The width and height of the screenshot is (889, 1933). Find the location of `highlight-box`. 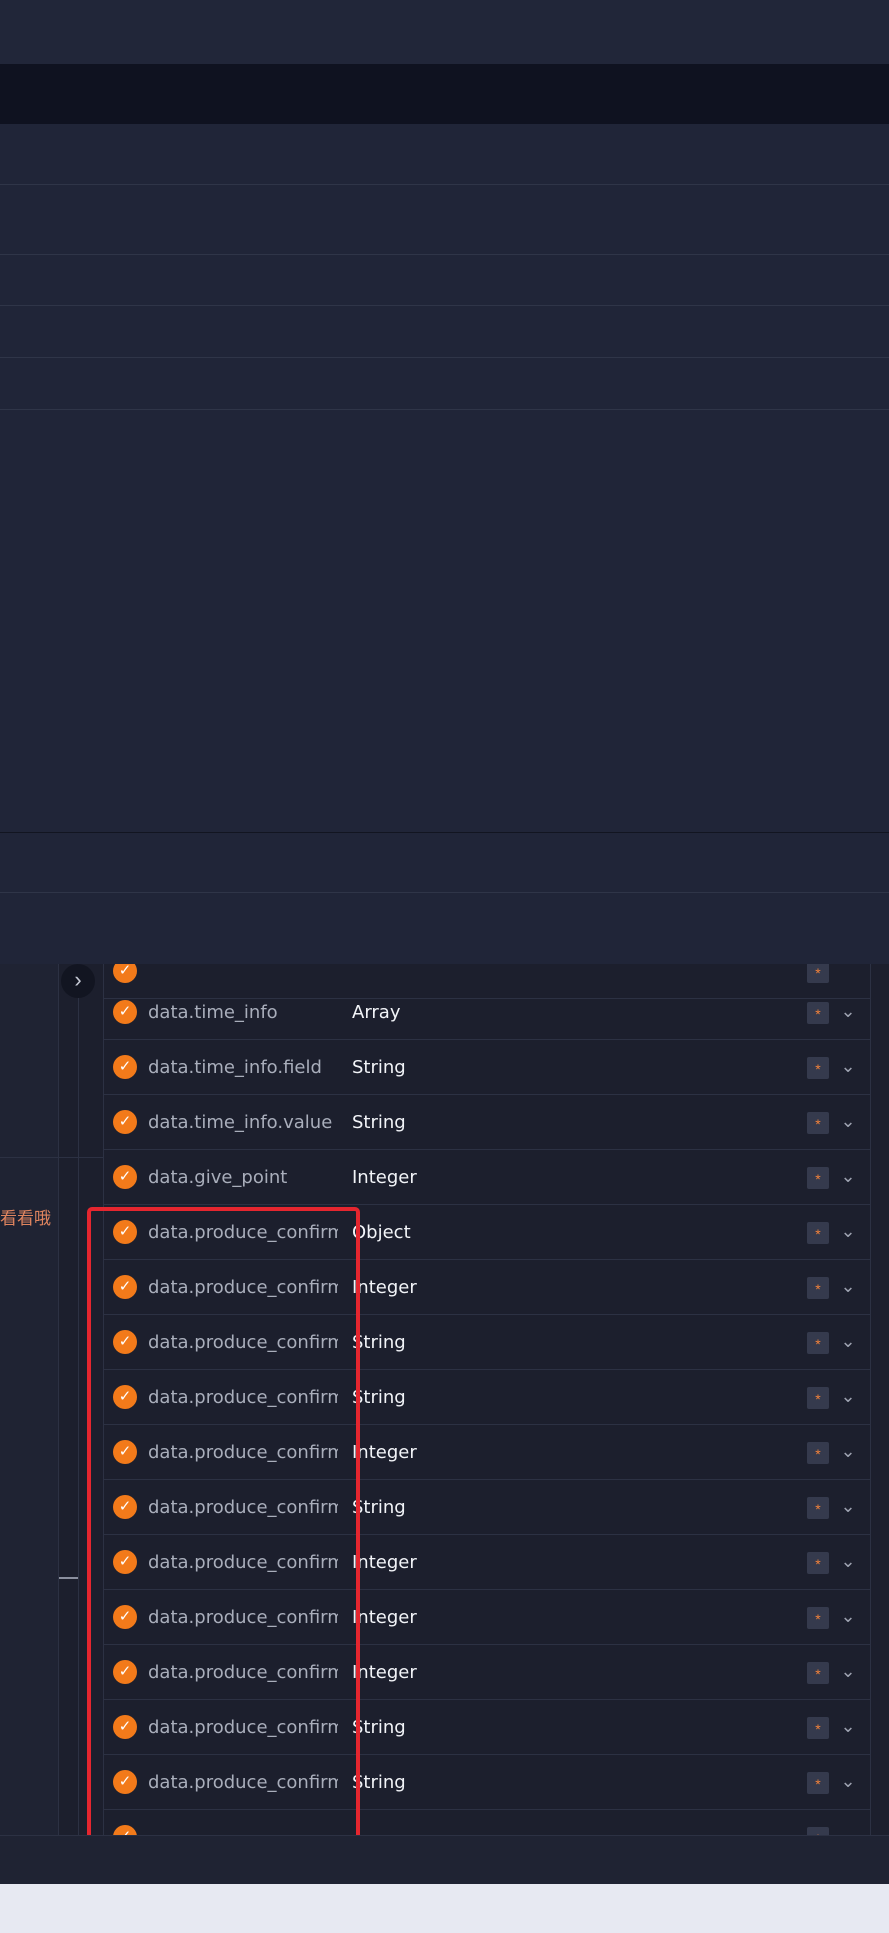

highlight-box is located at coordinates (223, 1526).